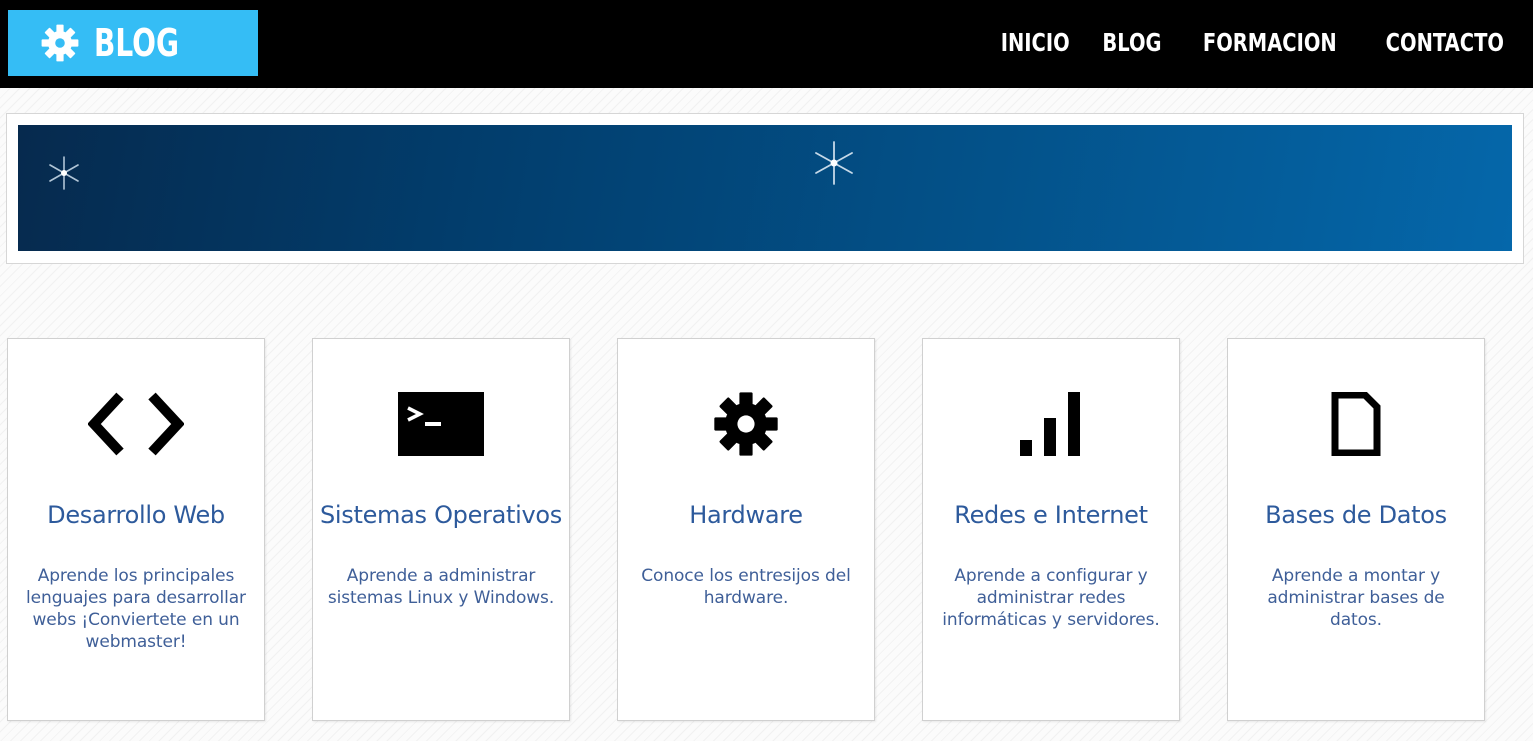 Image resolution: width=1533 pixels, height=741 pixels. Describe the element at coordinates (746, 587) in the screenshot. I see `card-description: Conoce los entresijos del hardware.` at that location.